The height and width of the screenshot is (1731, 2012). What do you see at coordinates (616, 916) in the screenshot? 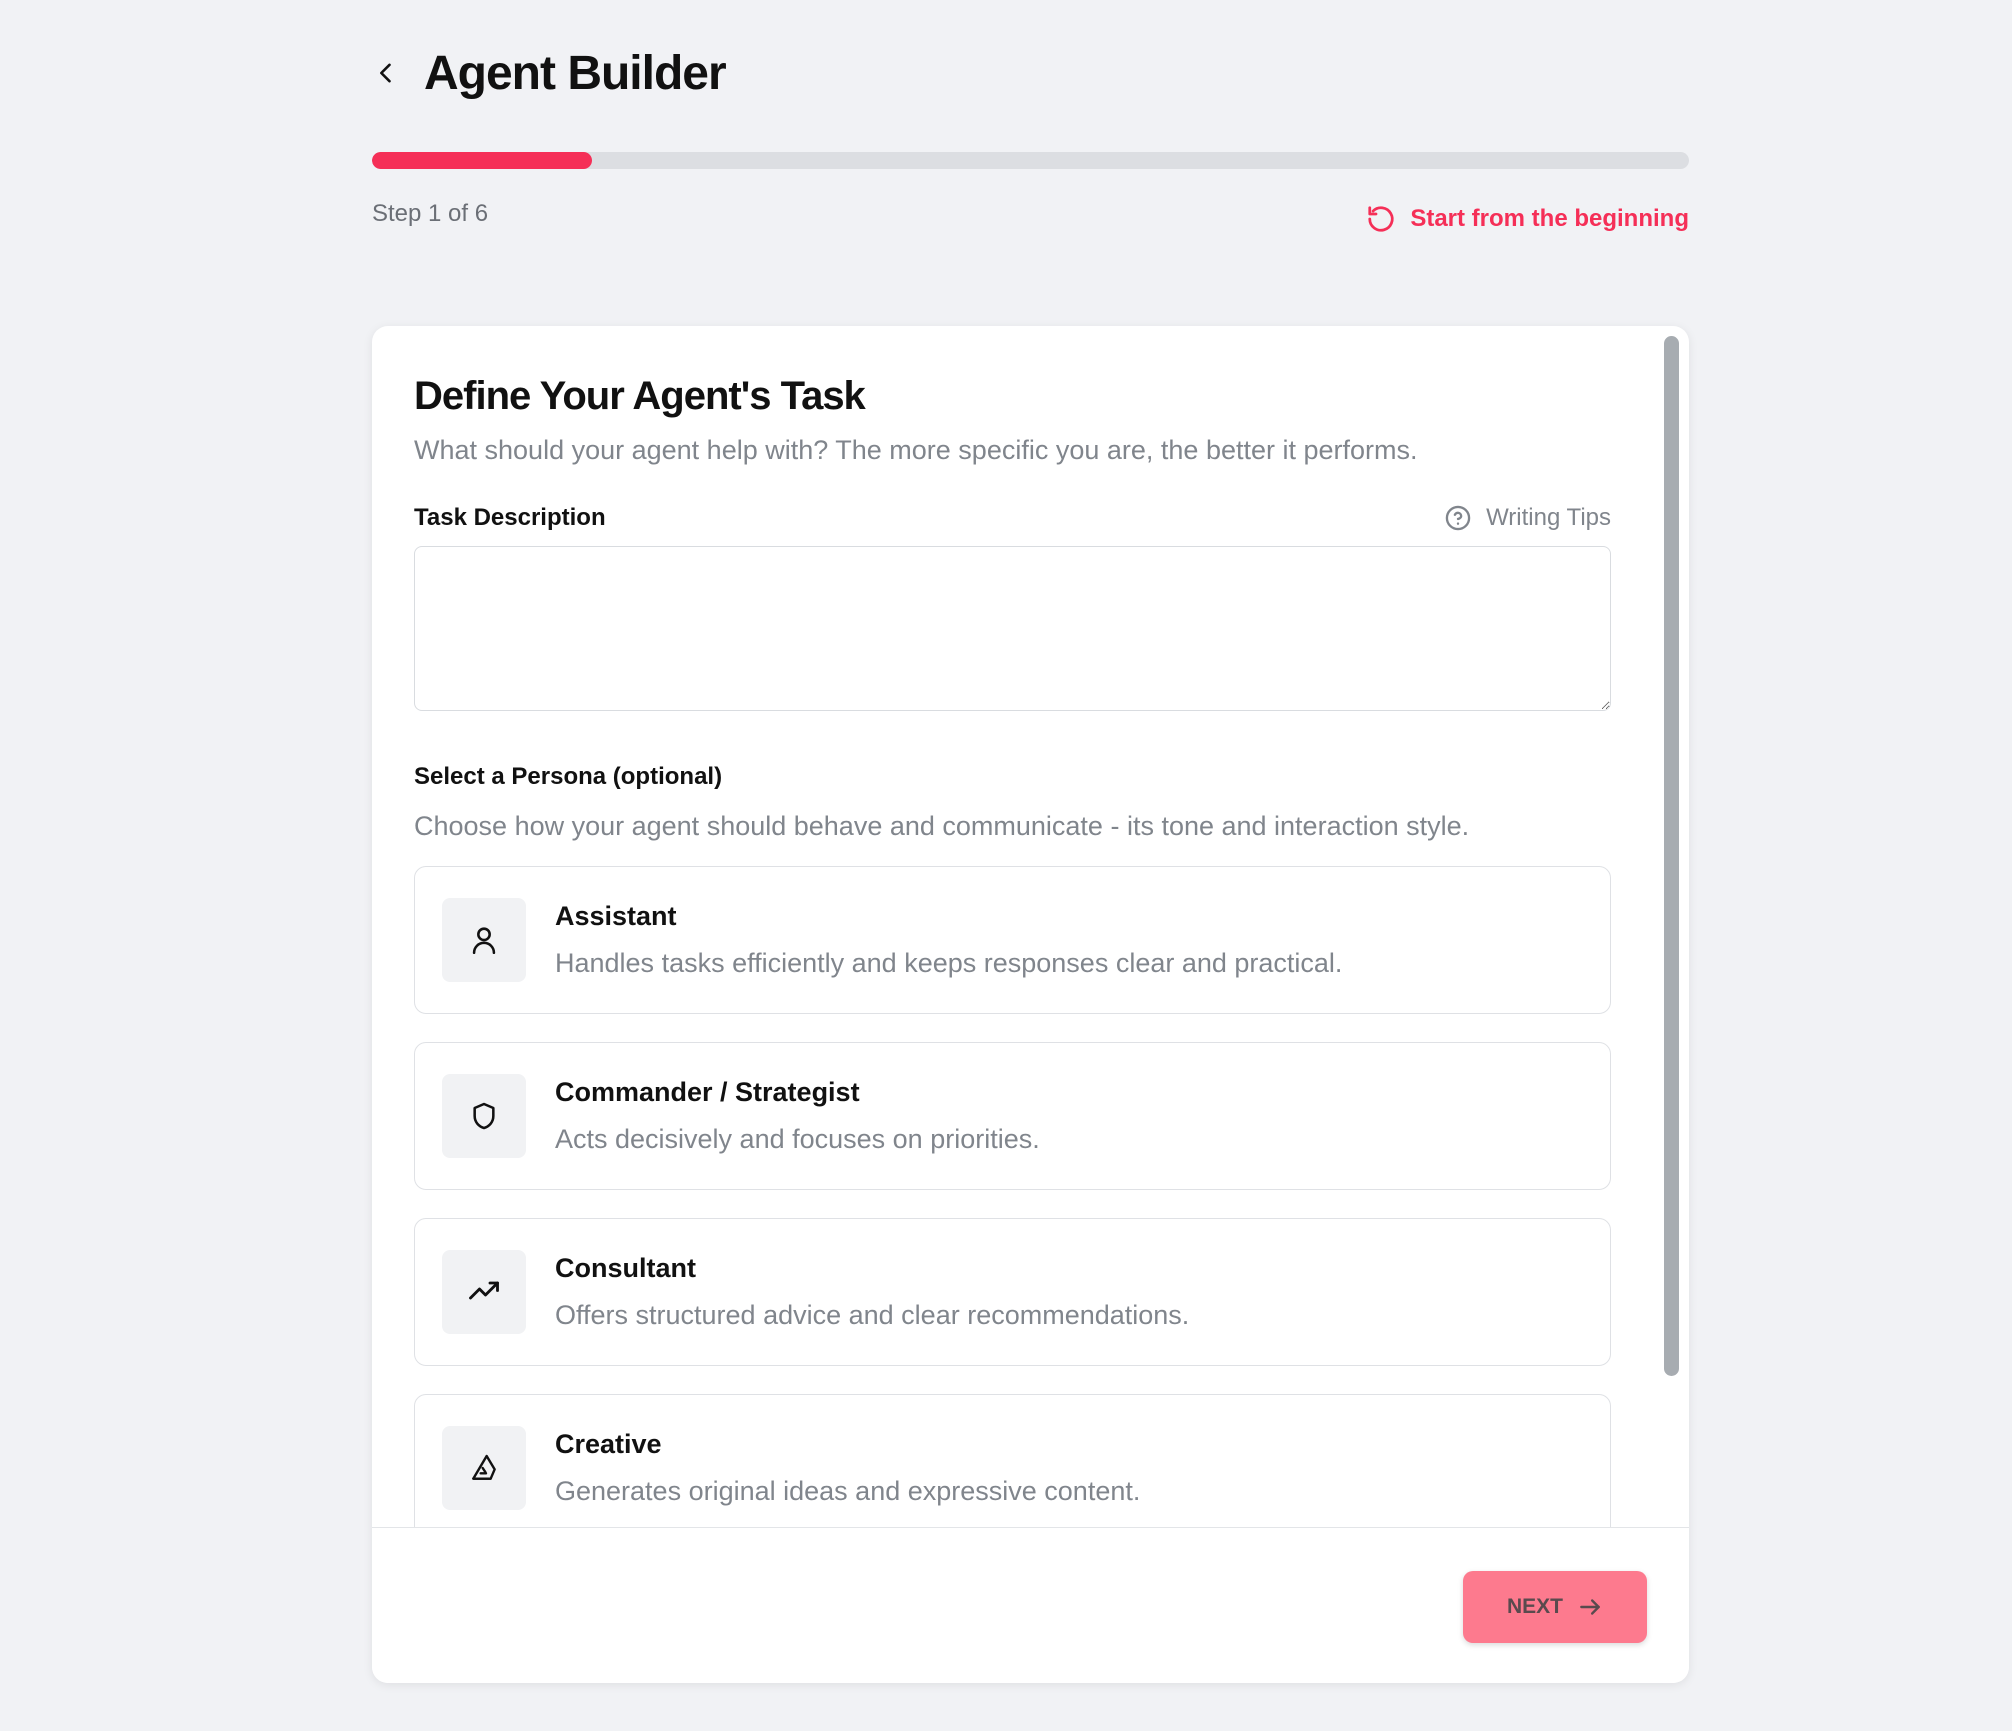
I see `persona-title: Assistant` at bounding box center [616, 916].